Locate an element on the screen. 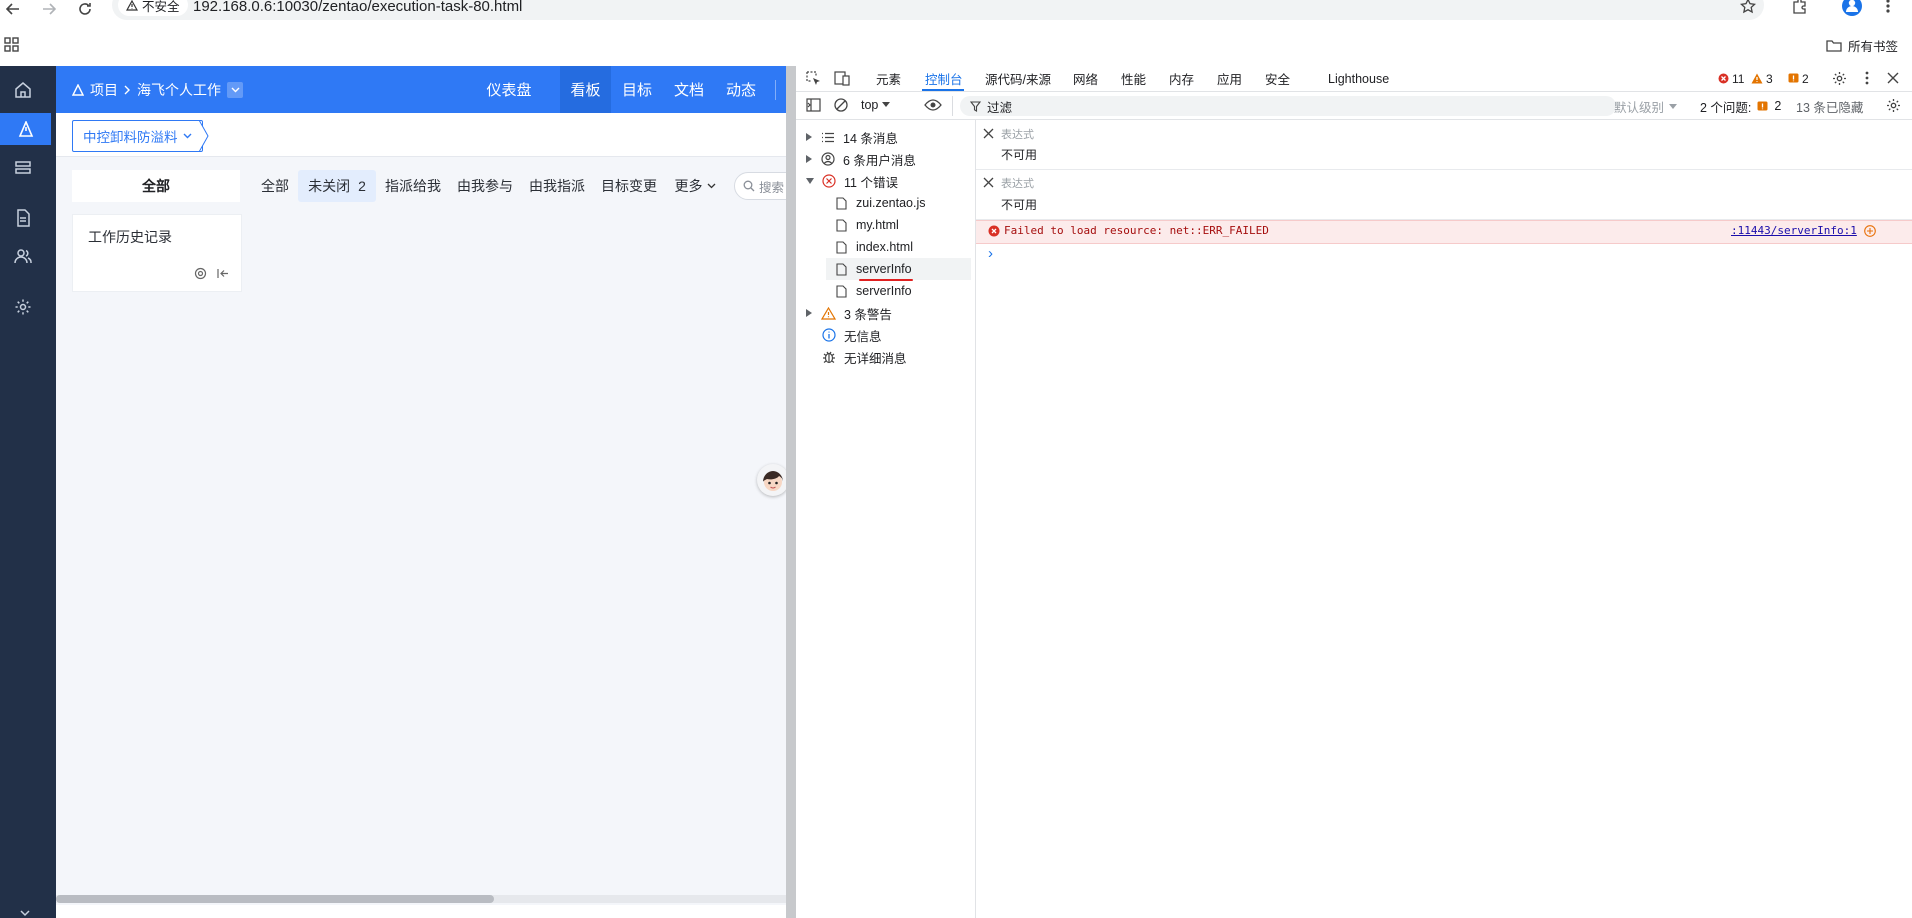 The image size is (1912, 918). devtools-tab-console: 控制台 is located at coordinates (944, 78).